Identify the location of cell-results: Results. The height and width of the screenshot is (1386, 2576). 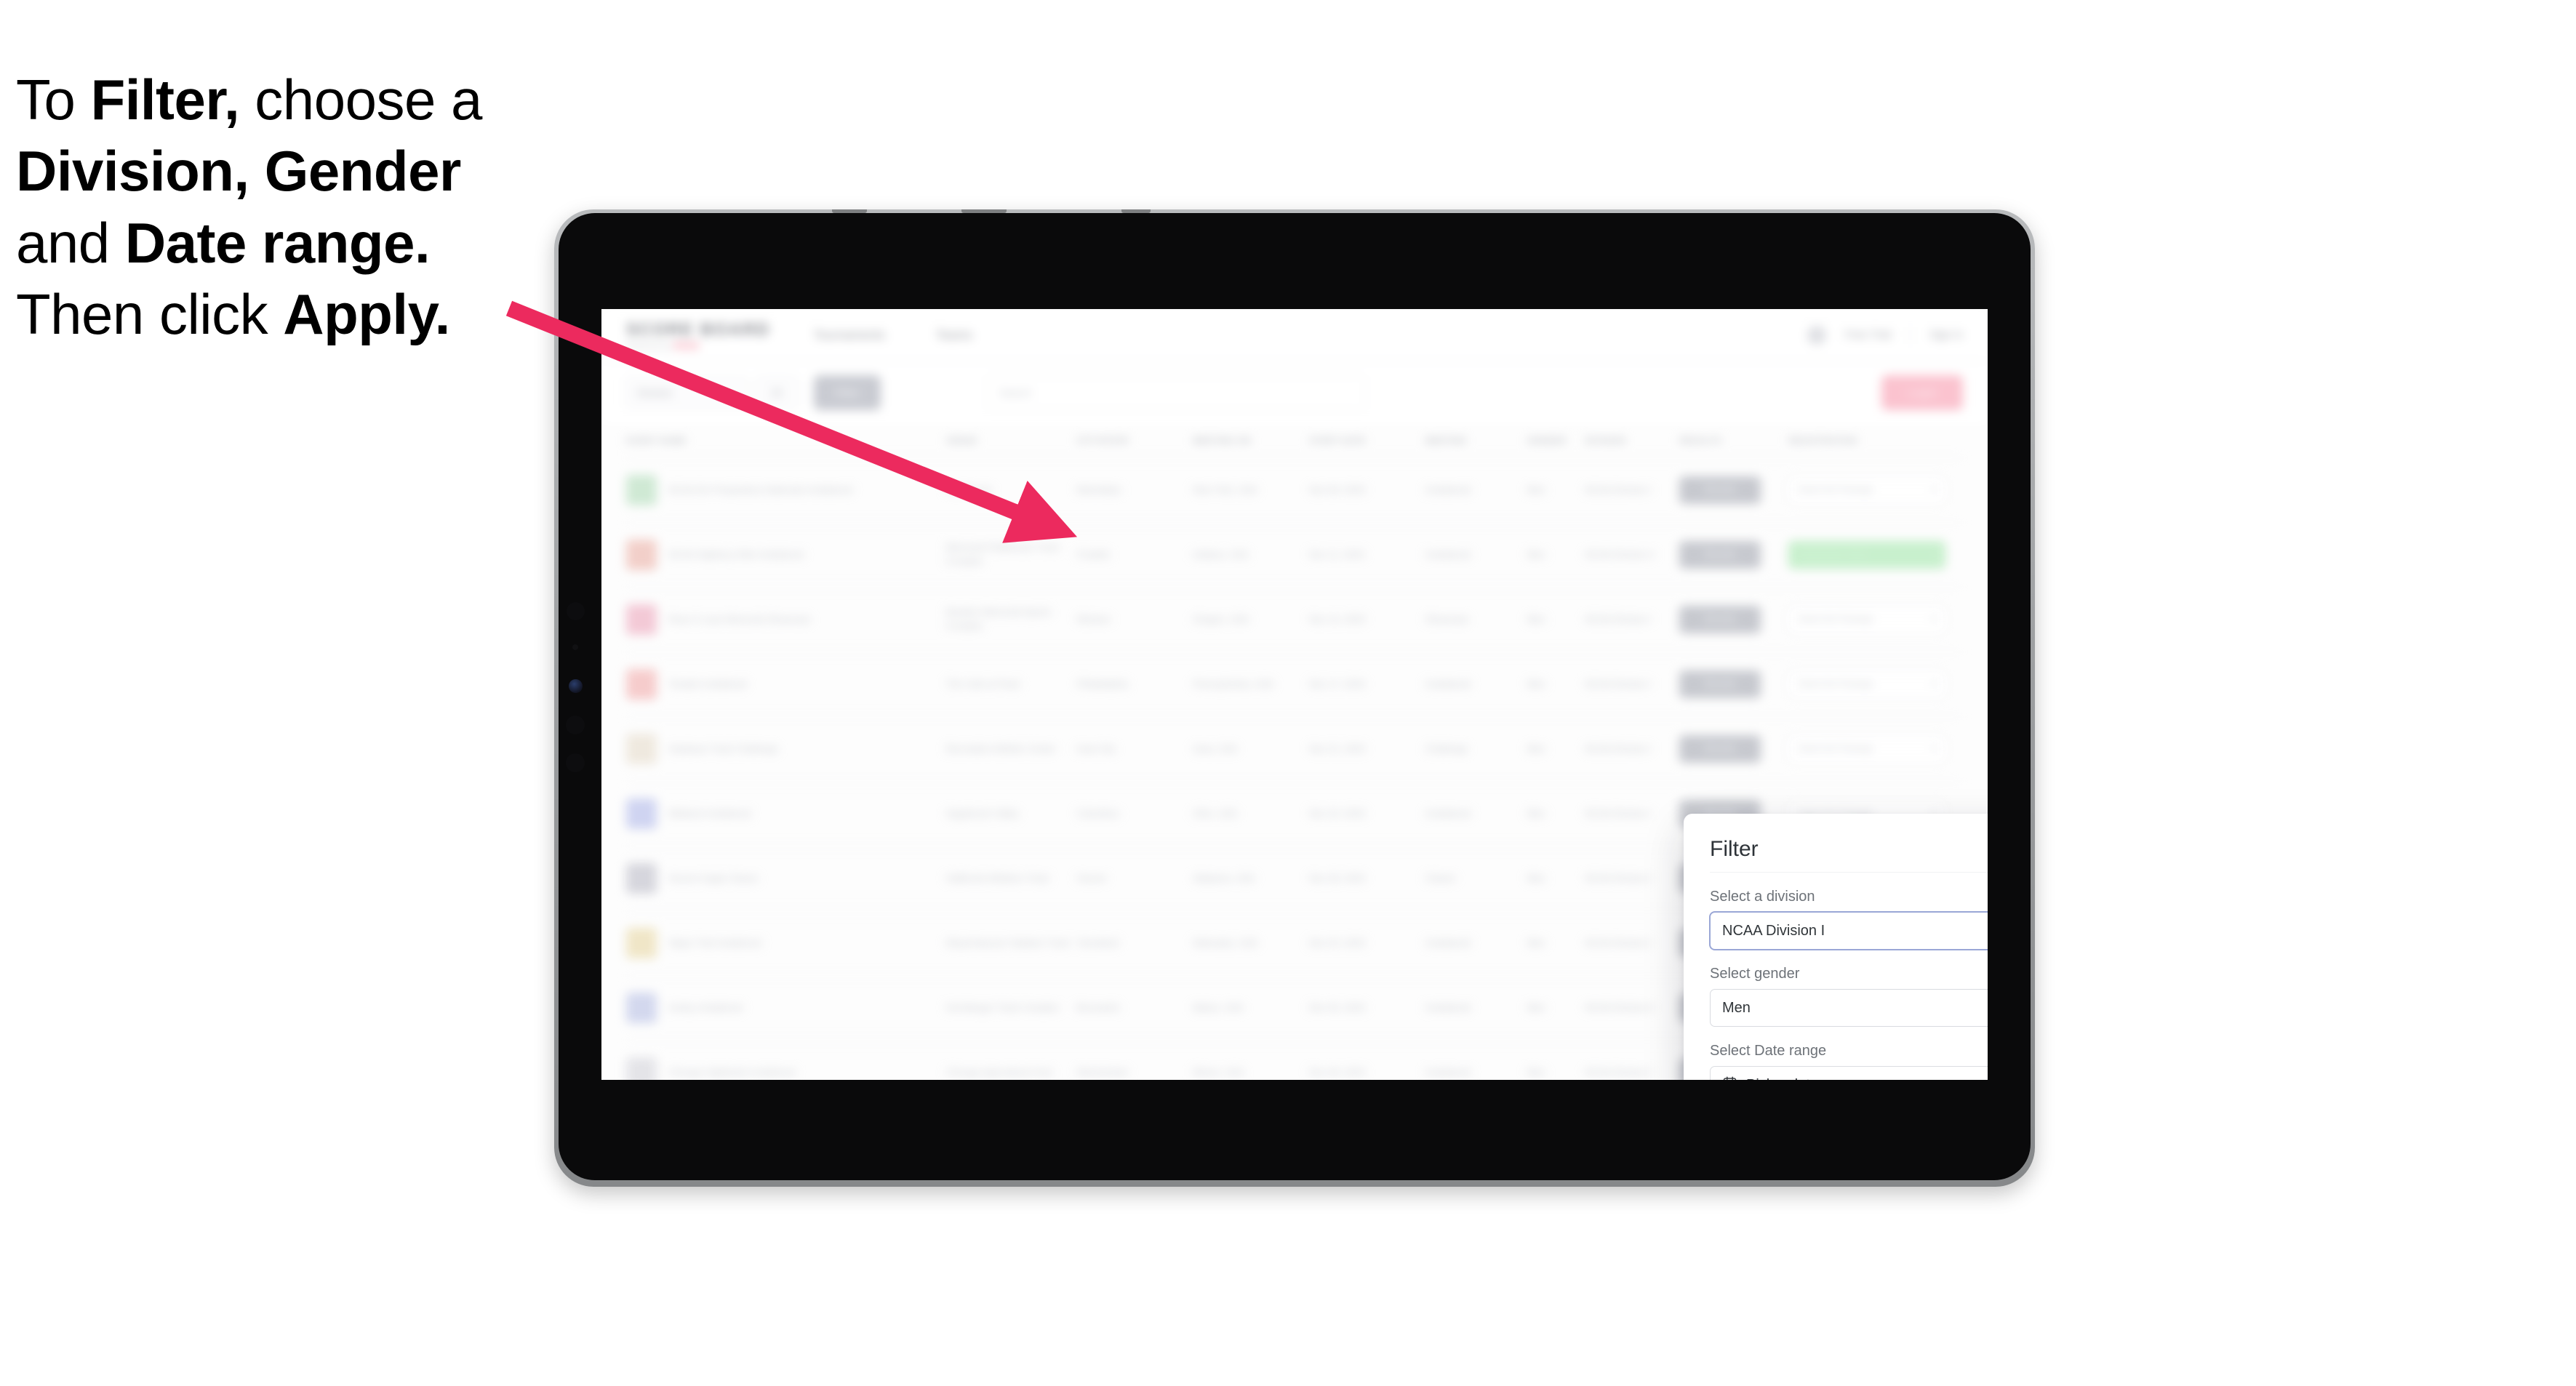
(1733, 555).